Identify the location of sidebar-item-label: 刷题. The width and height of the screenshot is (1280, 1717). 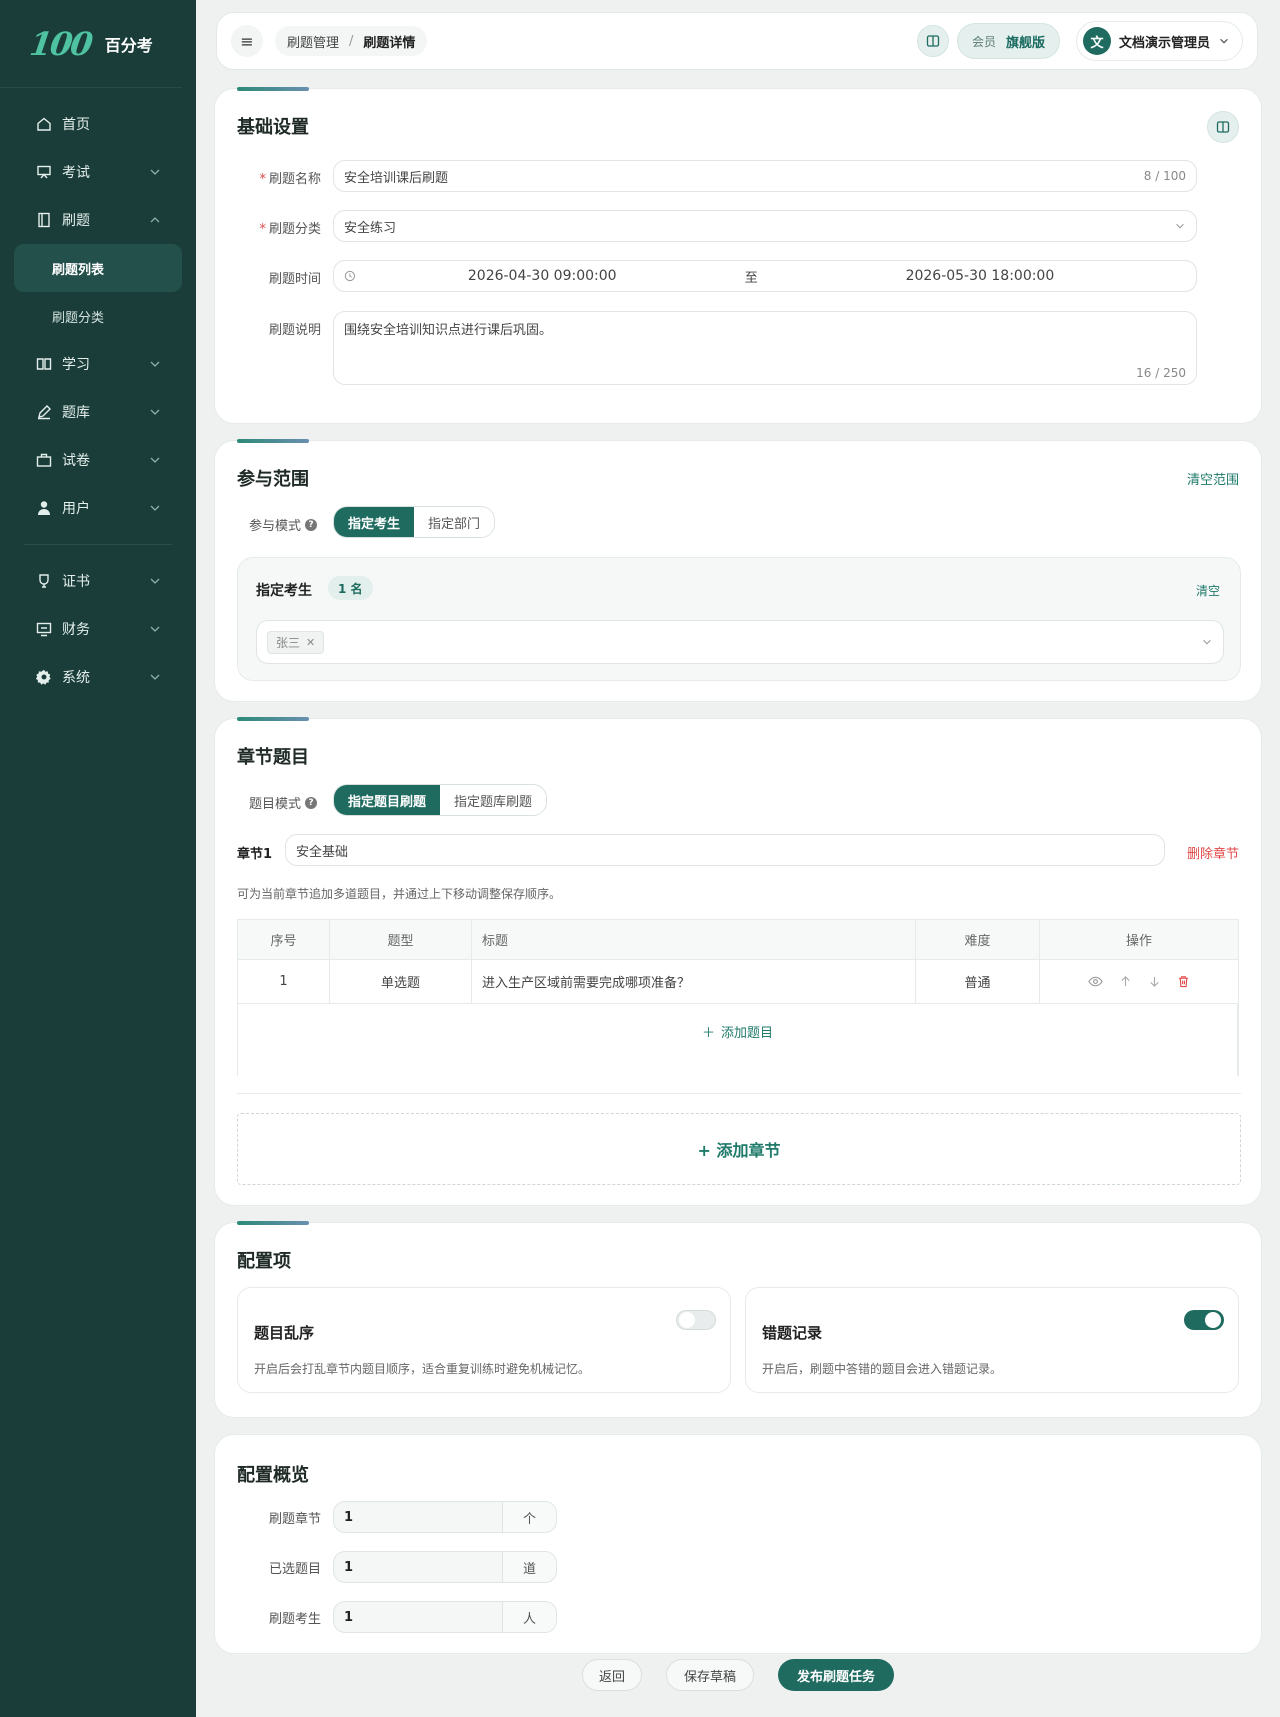
(76, 221).